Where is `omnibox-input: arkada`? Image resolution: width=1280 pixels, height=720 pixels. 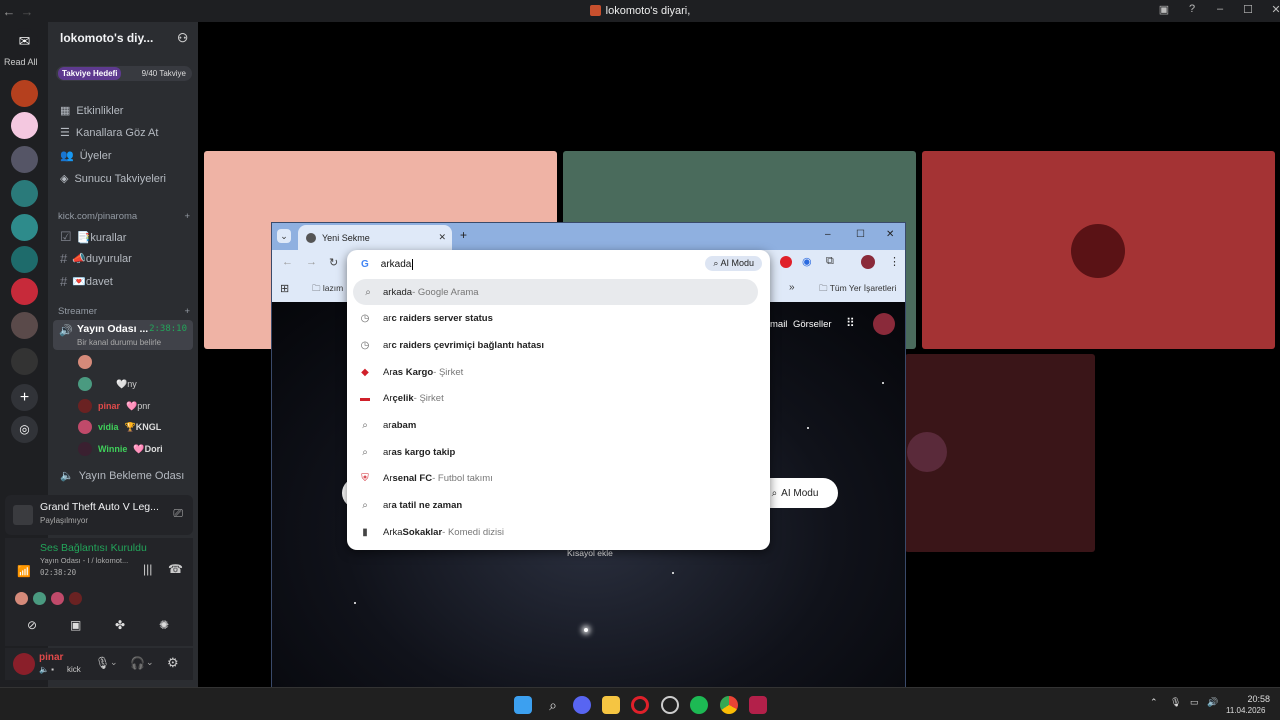 omnibox-input: arkada is located at coordinates (396, 264).